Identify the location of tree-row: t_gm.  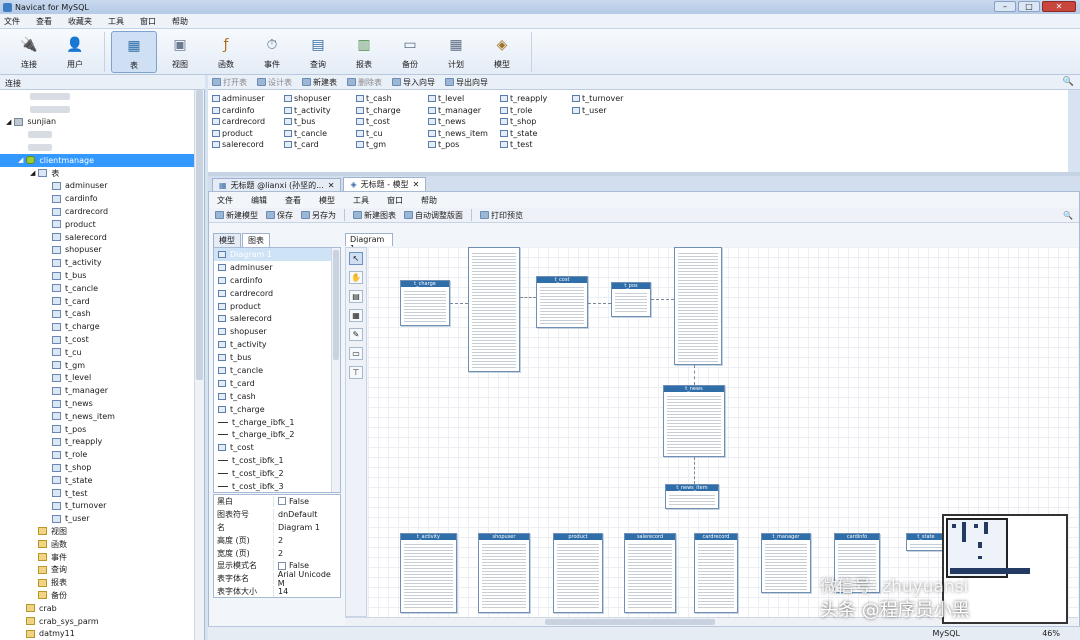
(102, 365).